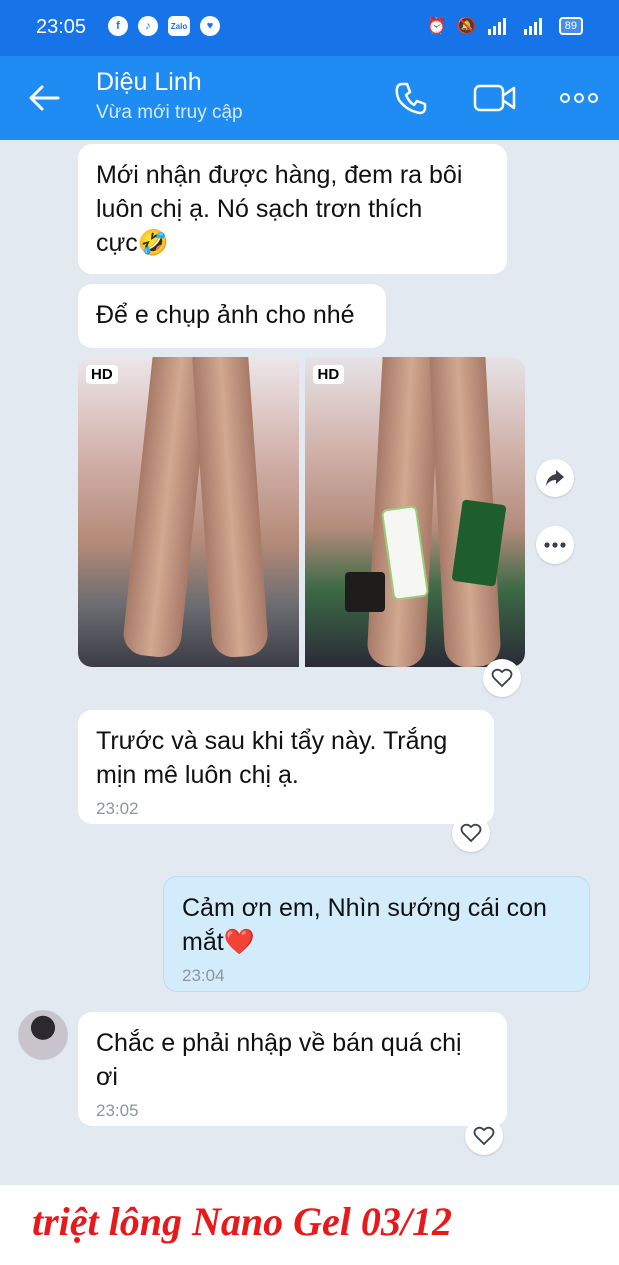 The height and width of the screenshot is (1265, 619). What do you see at coordinates (242, 1221) in the screenshot?
I see `caption-text: triệt lông Nano Gel 03/12` at bounding box center [242, 1221].